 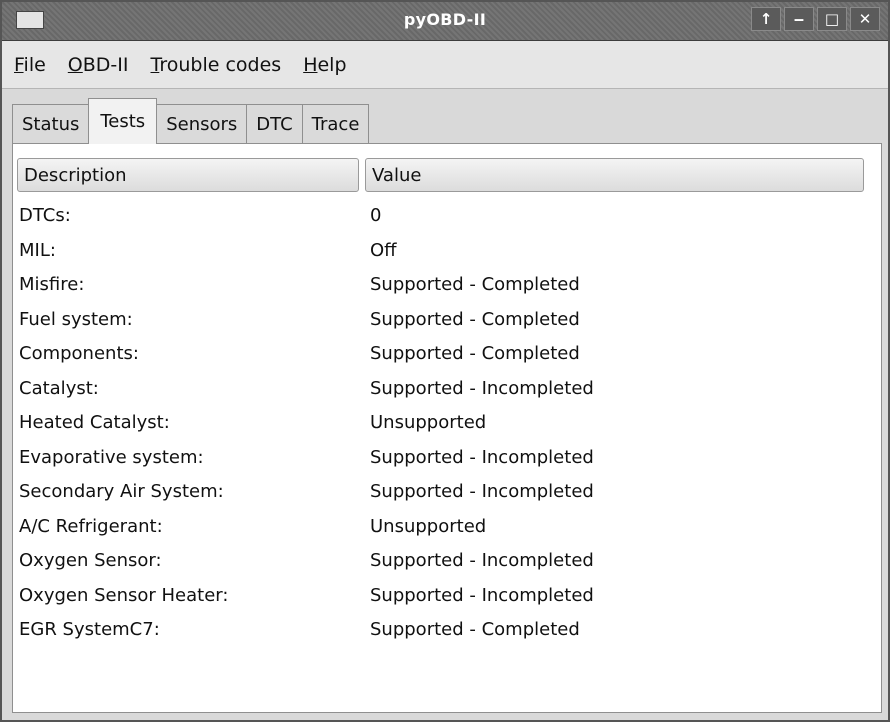 What do you see at coordinates (76, 319) in the screenshot?
I see `row-description: Fuel system:` at bounding box center [76, 319].